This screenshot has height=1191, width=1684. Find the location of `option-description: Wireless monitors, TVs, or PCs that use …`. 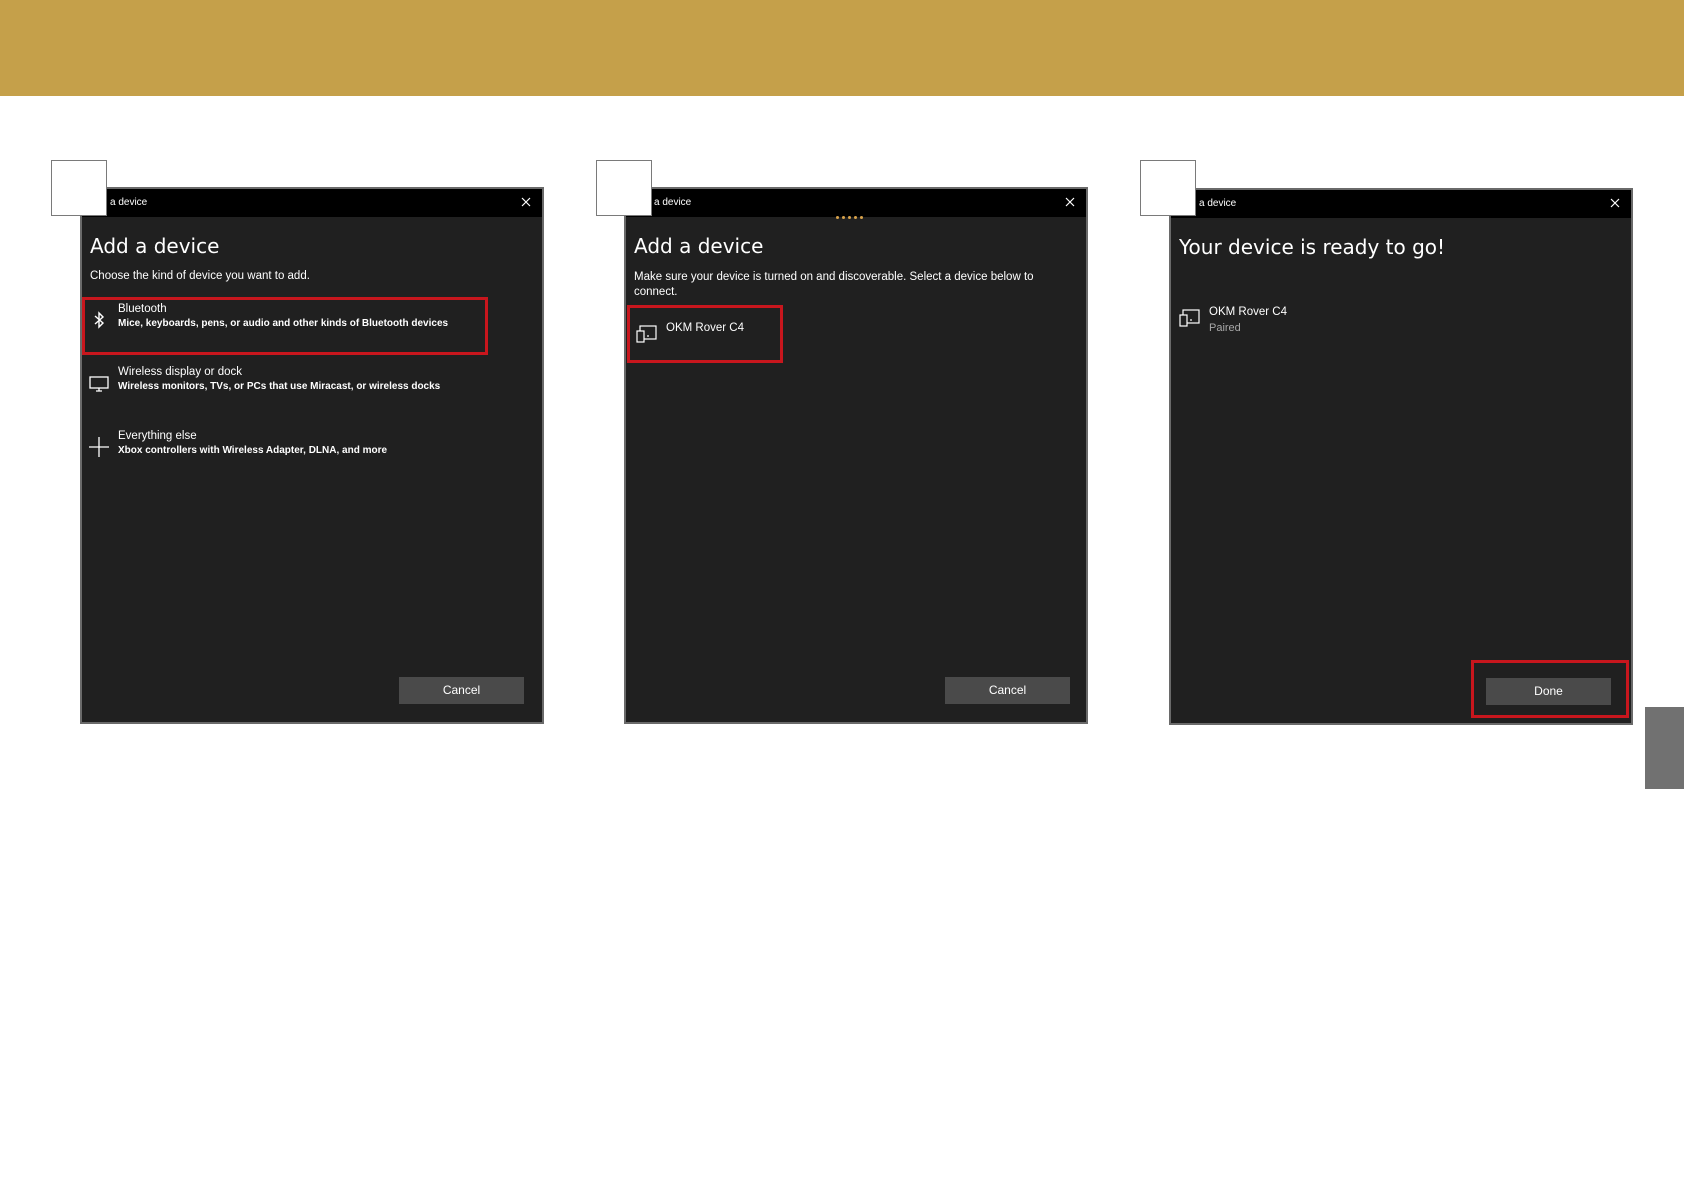

option-description: Wireless monitors, TVs, or PCs that use … is located at coordinates (279, 386).